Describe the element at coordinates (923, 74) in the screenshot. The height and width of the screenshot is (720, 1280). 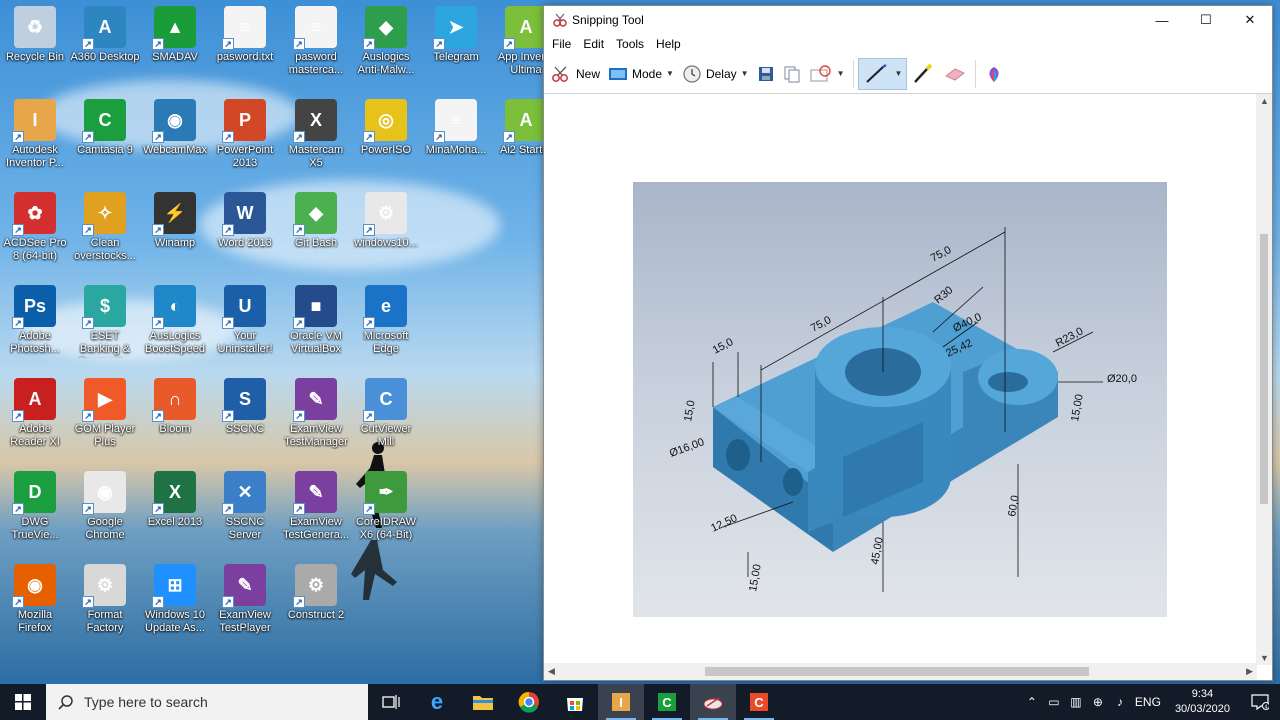
I see `highlighter-button` at that location.